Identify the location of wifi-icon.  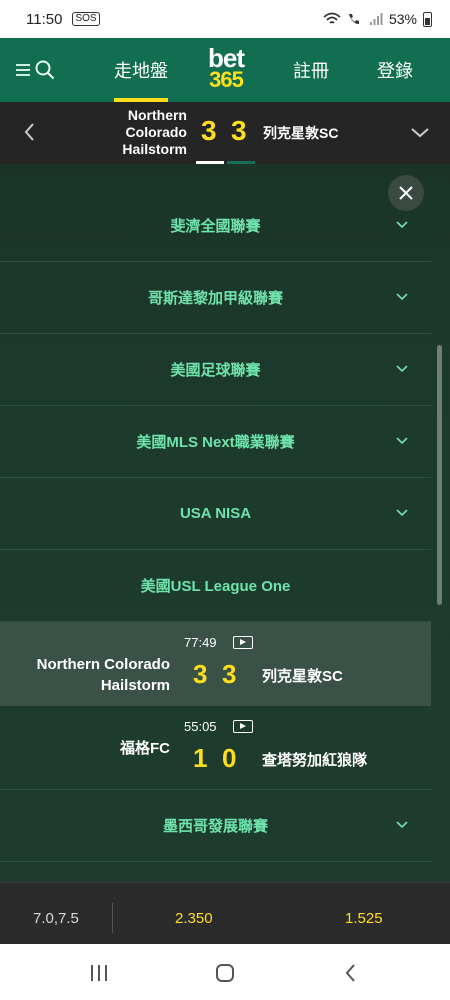
(332, 18).